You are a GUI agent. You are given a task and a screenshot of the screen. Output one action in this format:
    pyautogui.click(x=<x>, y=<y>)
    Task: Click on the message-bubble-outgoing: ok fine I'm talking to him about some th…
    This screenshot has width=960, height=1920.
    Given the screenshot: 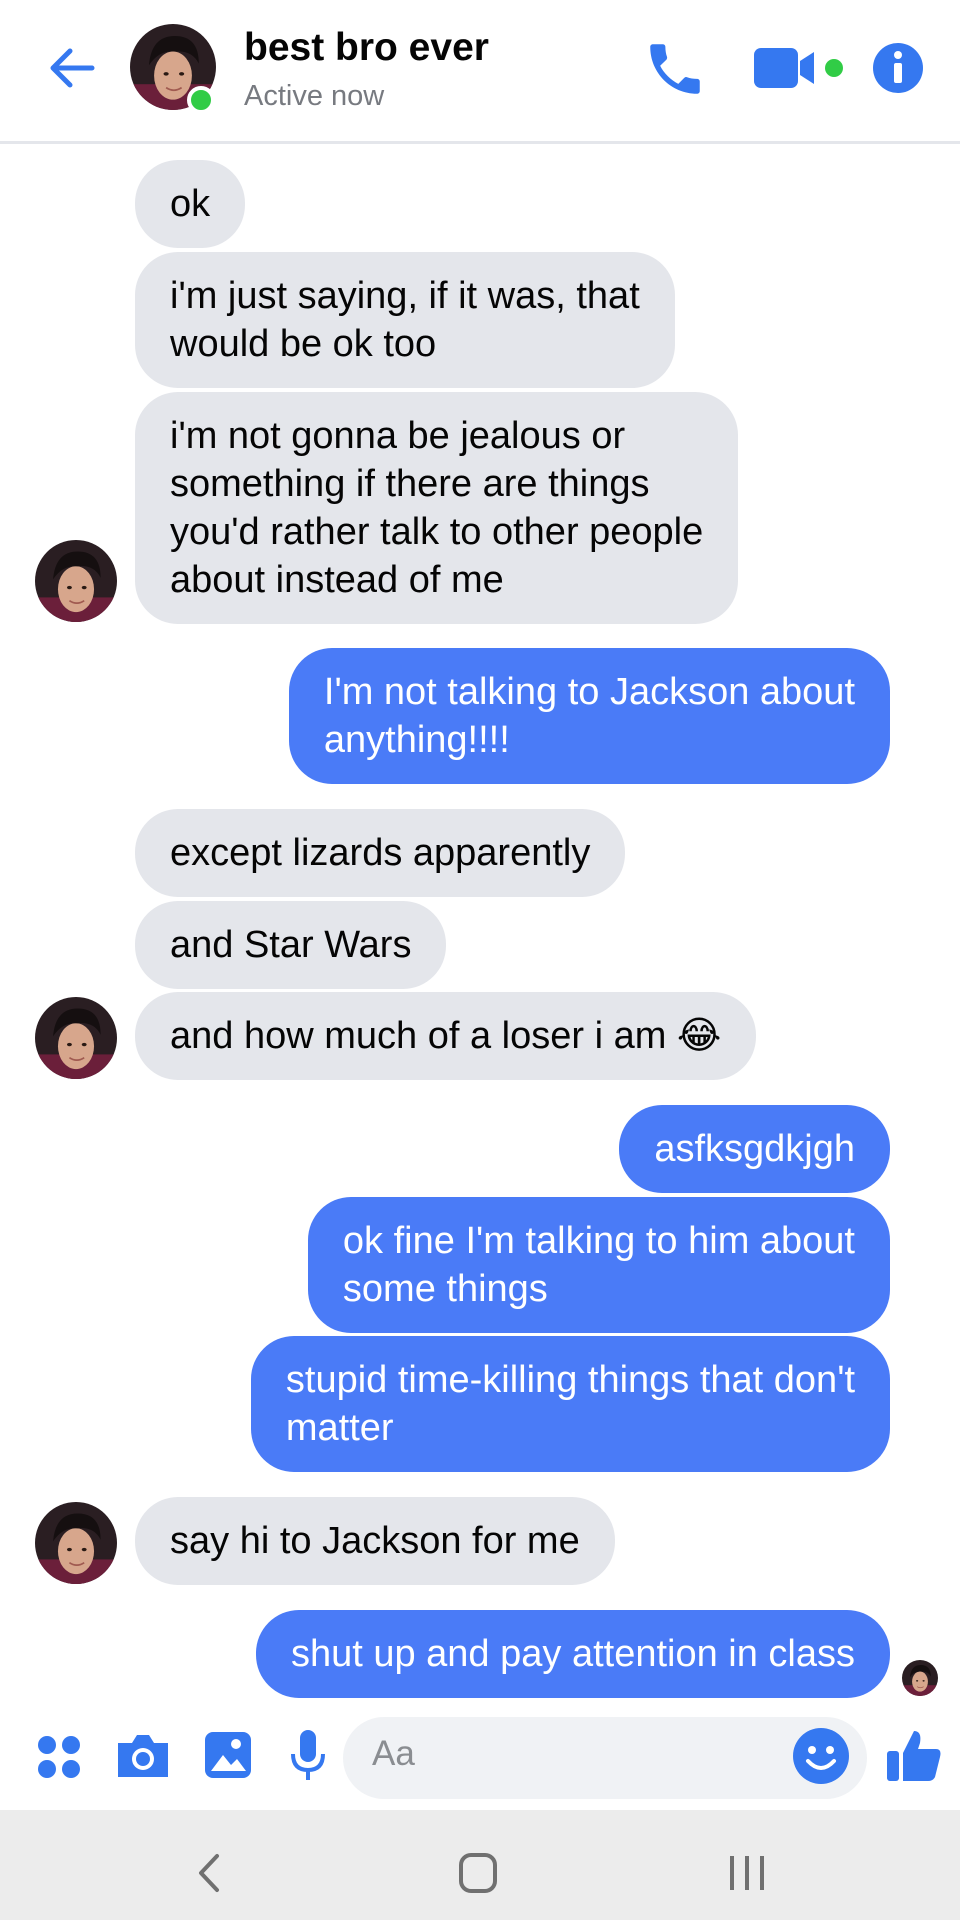 What is the action you would take?
    pyautogui.click(x=598, y=1265)
    